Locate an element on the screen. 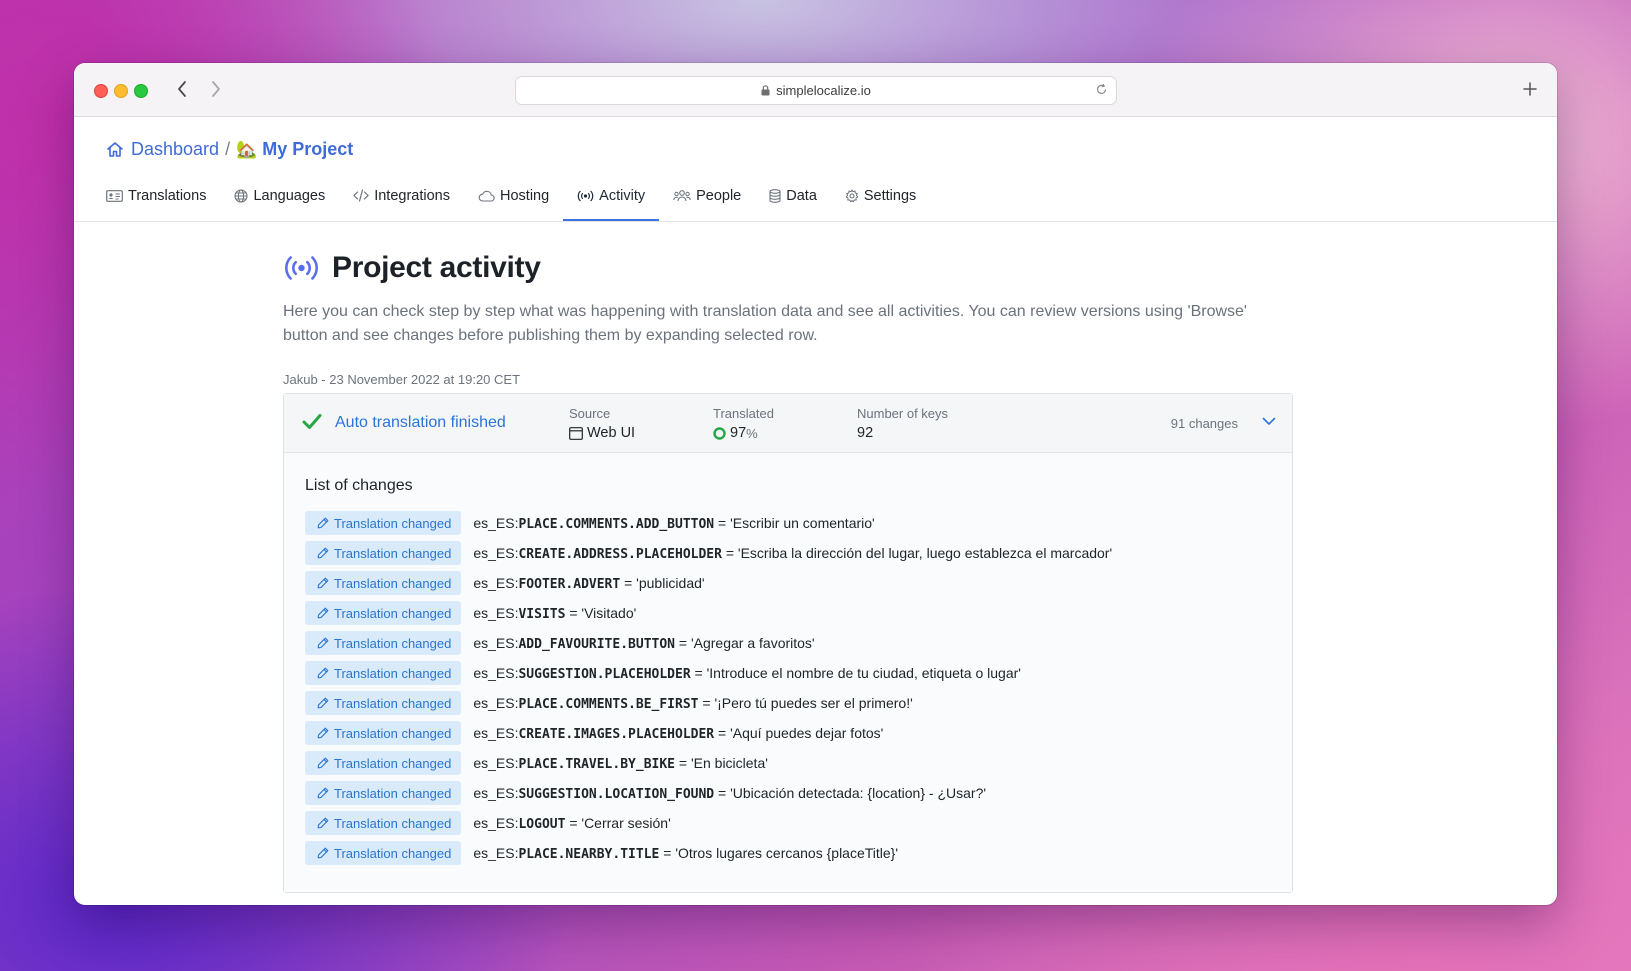 The width and height of the screenshot is (1631, 971). chevron-left-icon is located at coordinates (182, 89).